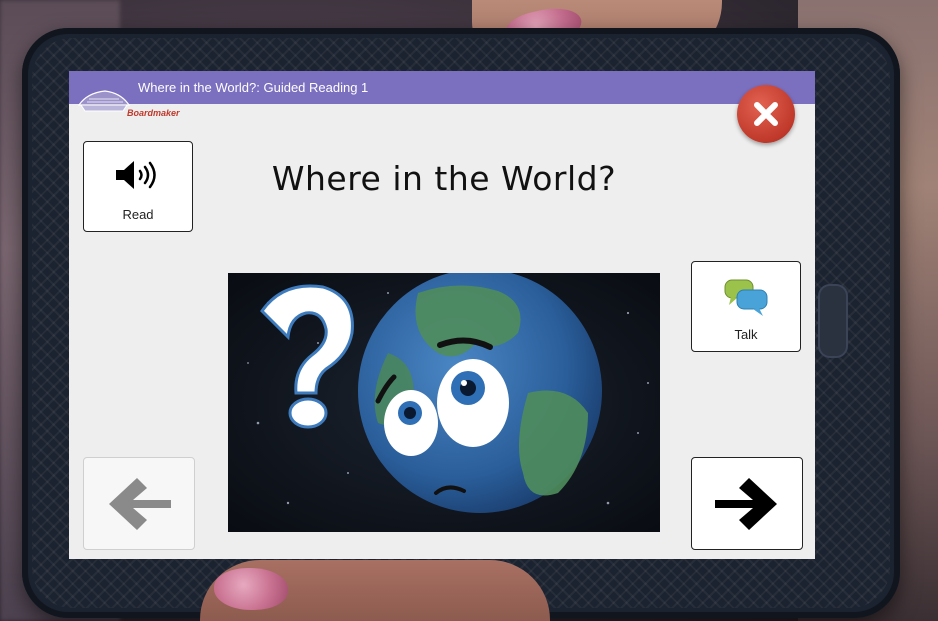 This screenshot has height=621, width=938. Describe the element at coordinates (138, 214) in the screenshot. I see `read-label: Read` at that location.